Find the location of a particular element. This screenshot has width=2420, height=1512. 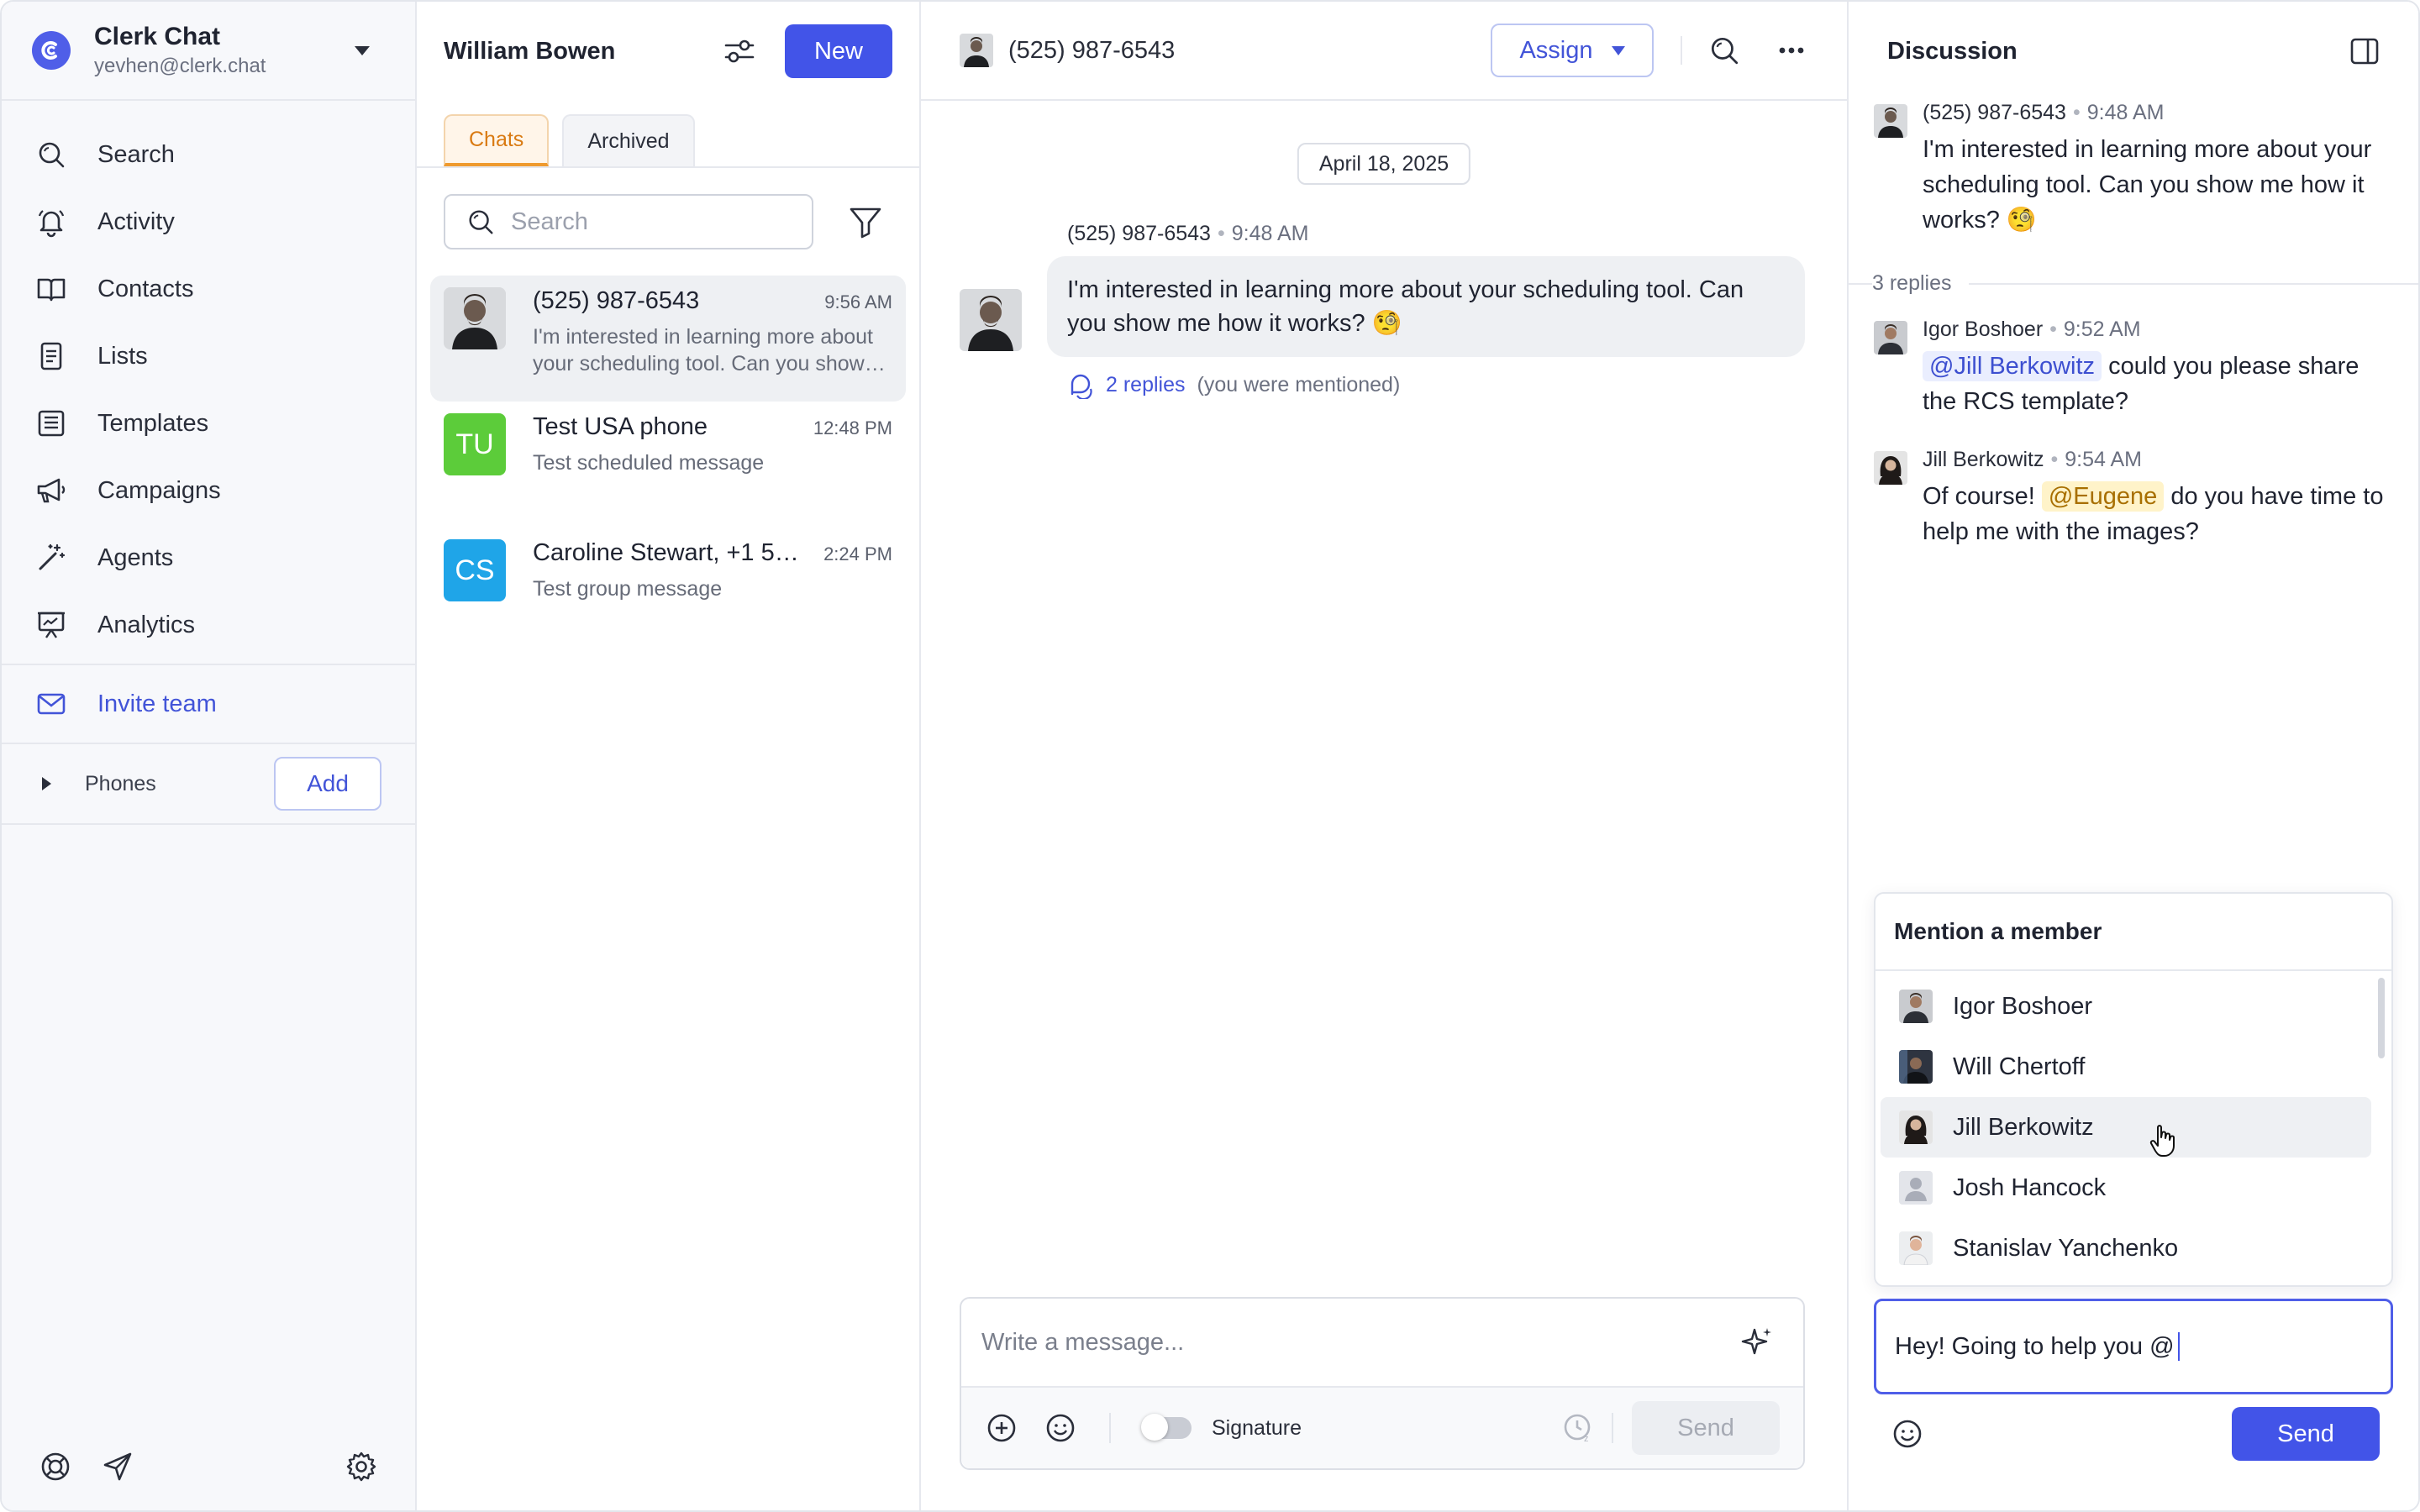

mention-note: (you were mentioned) is located at coordinates (1299, 384).